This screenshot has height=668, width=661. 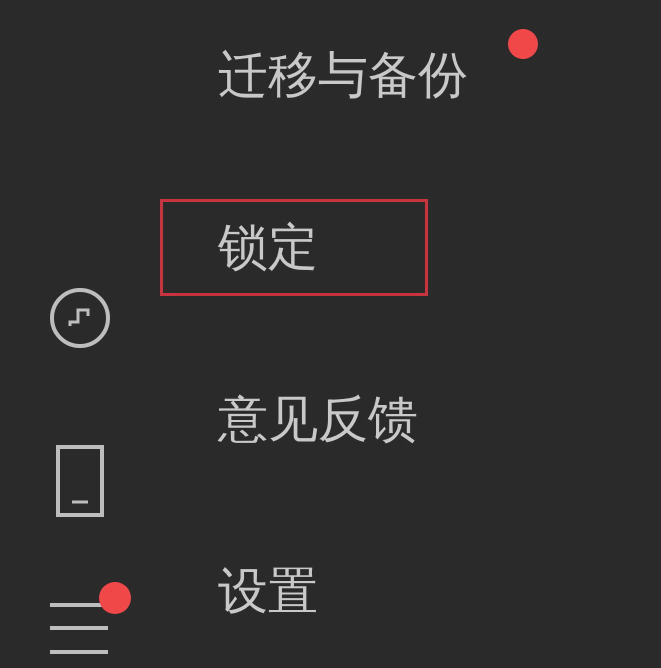 What do you see at coordinates (80, 481) in the screenshot?
I see `phone-icon` at bounding box center [80, 481].